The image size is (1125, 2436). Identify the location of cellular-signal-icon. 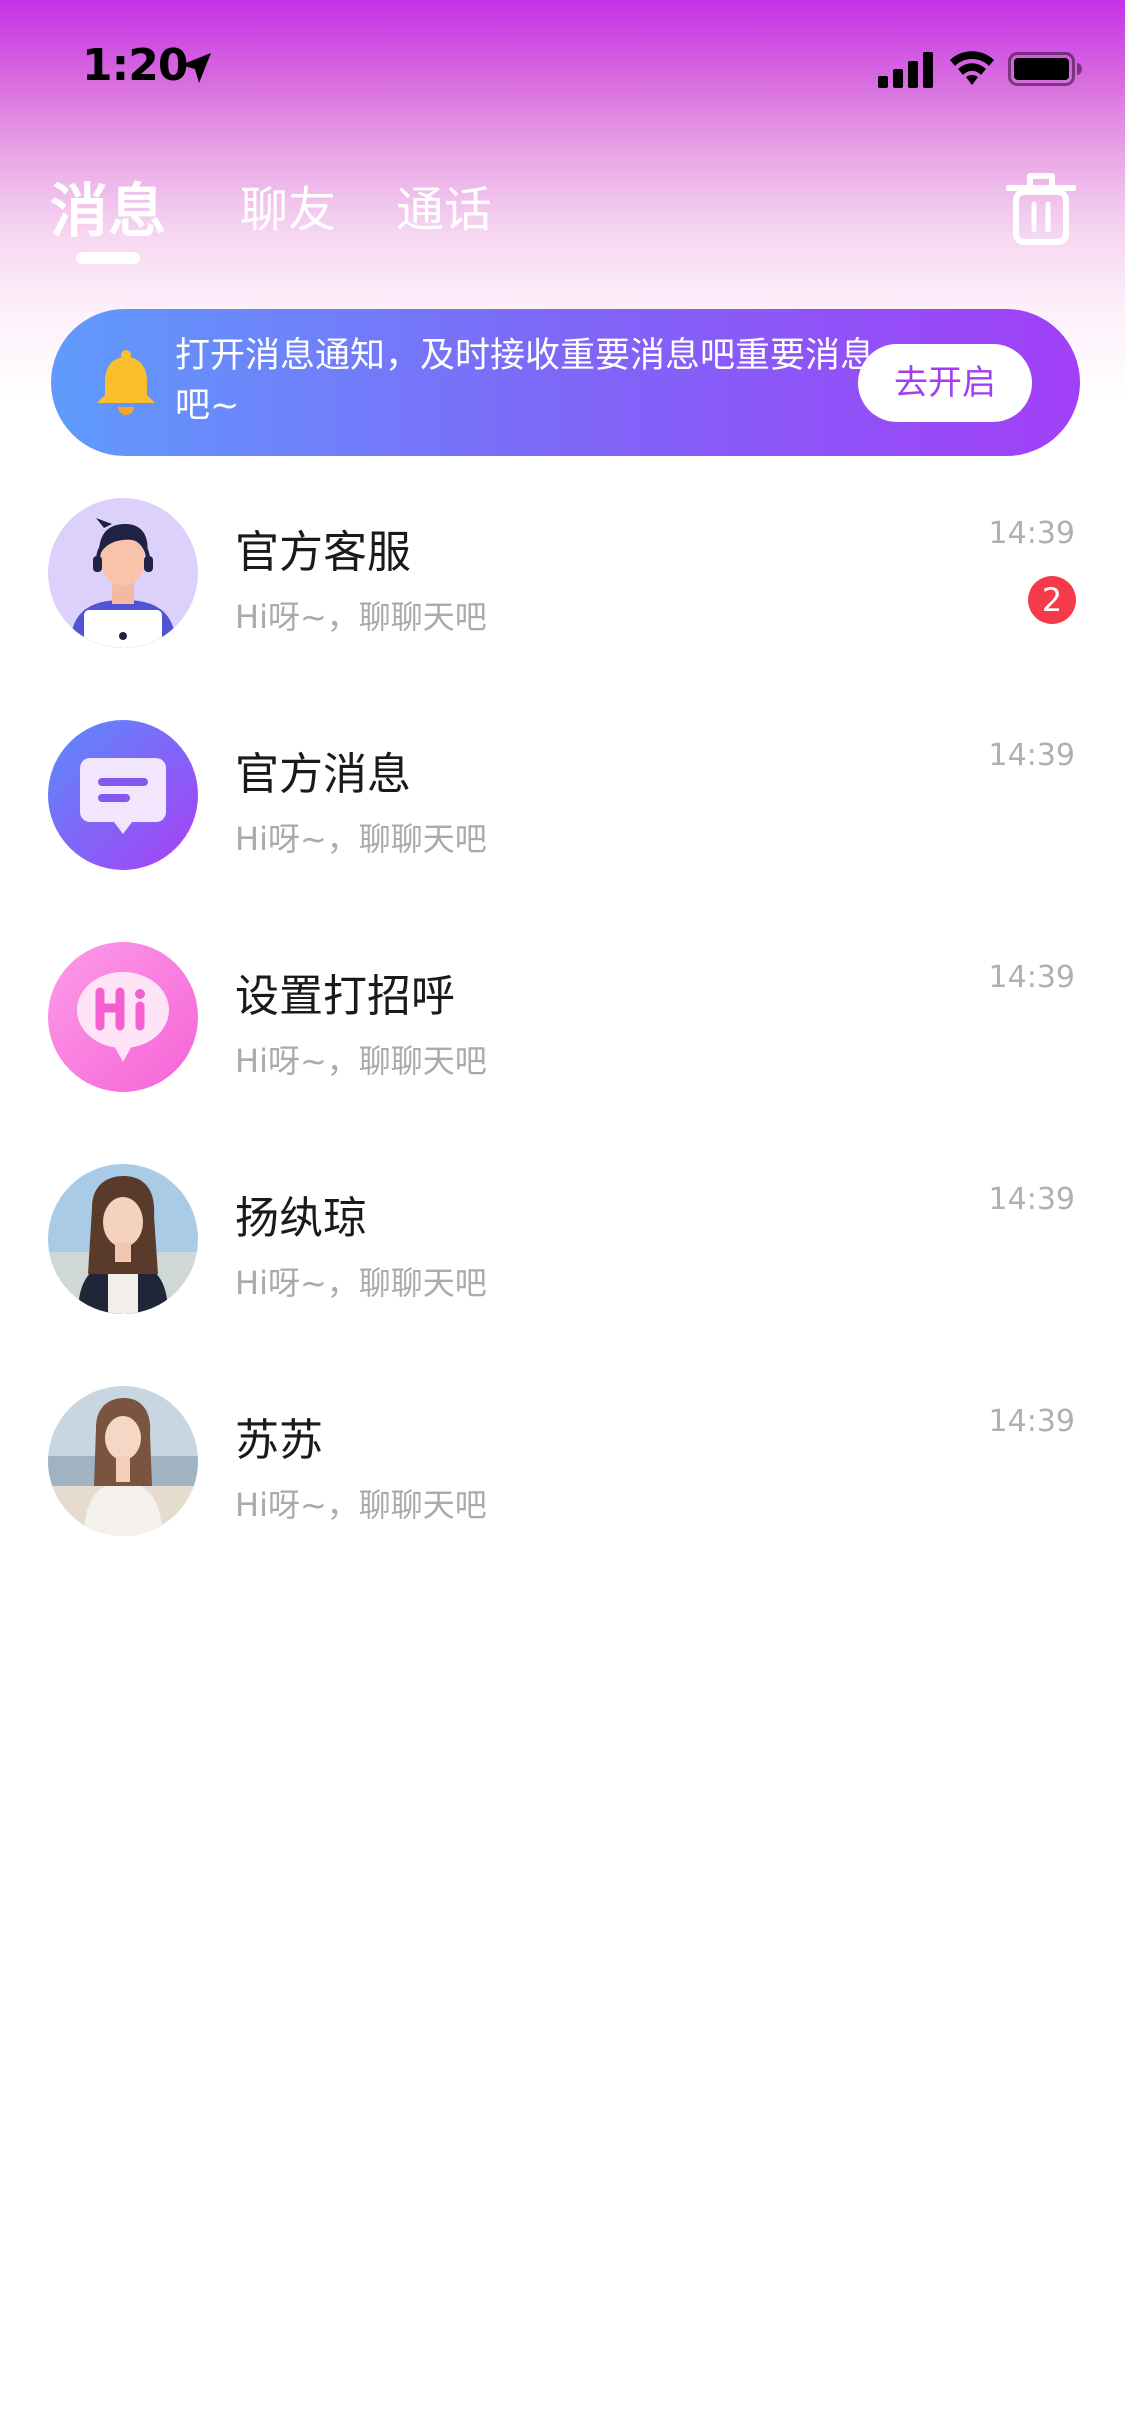
(905, 70).